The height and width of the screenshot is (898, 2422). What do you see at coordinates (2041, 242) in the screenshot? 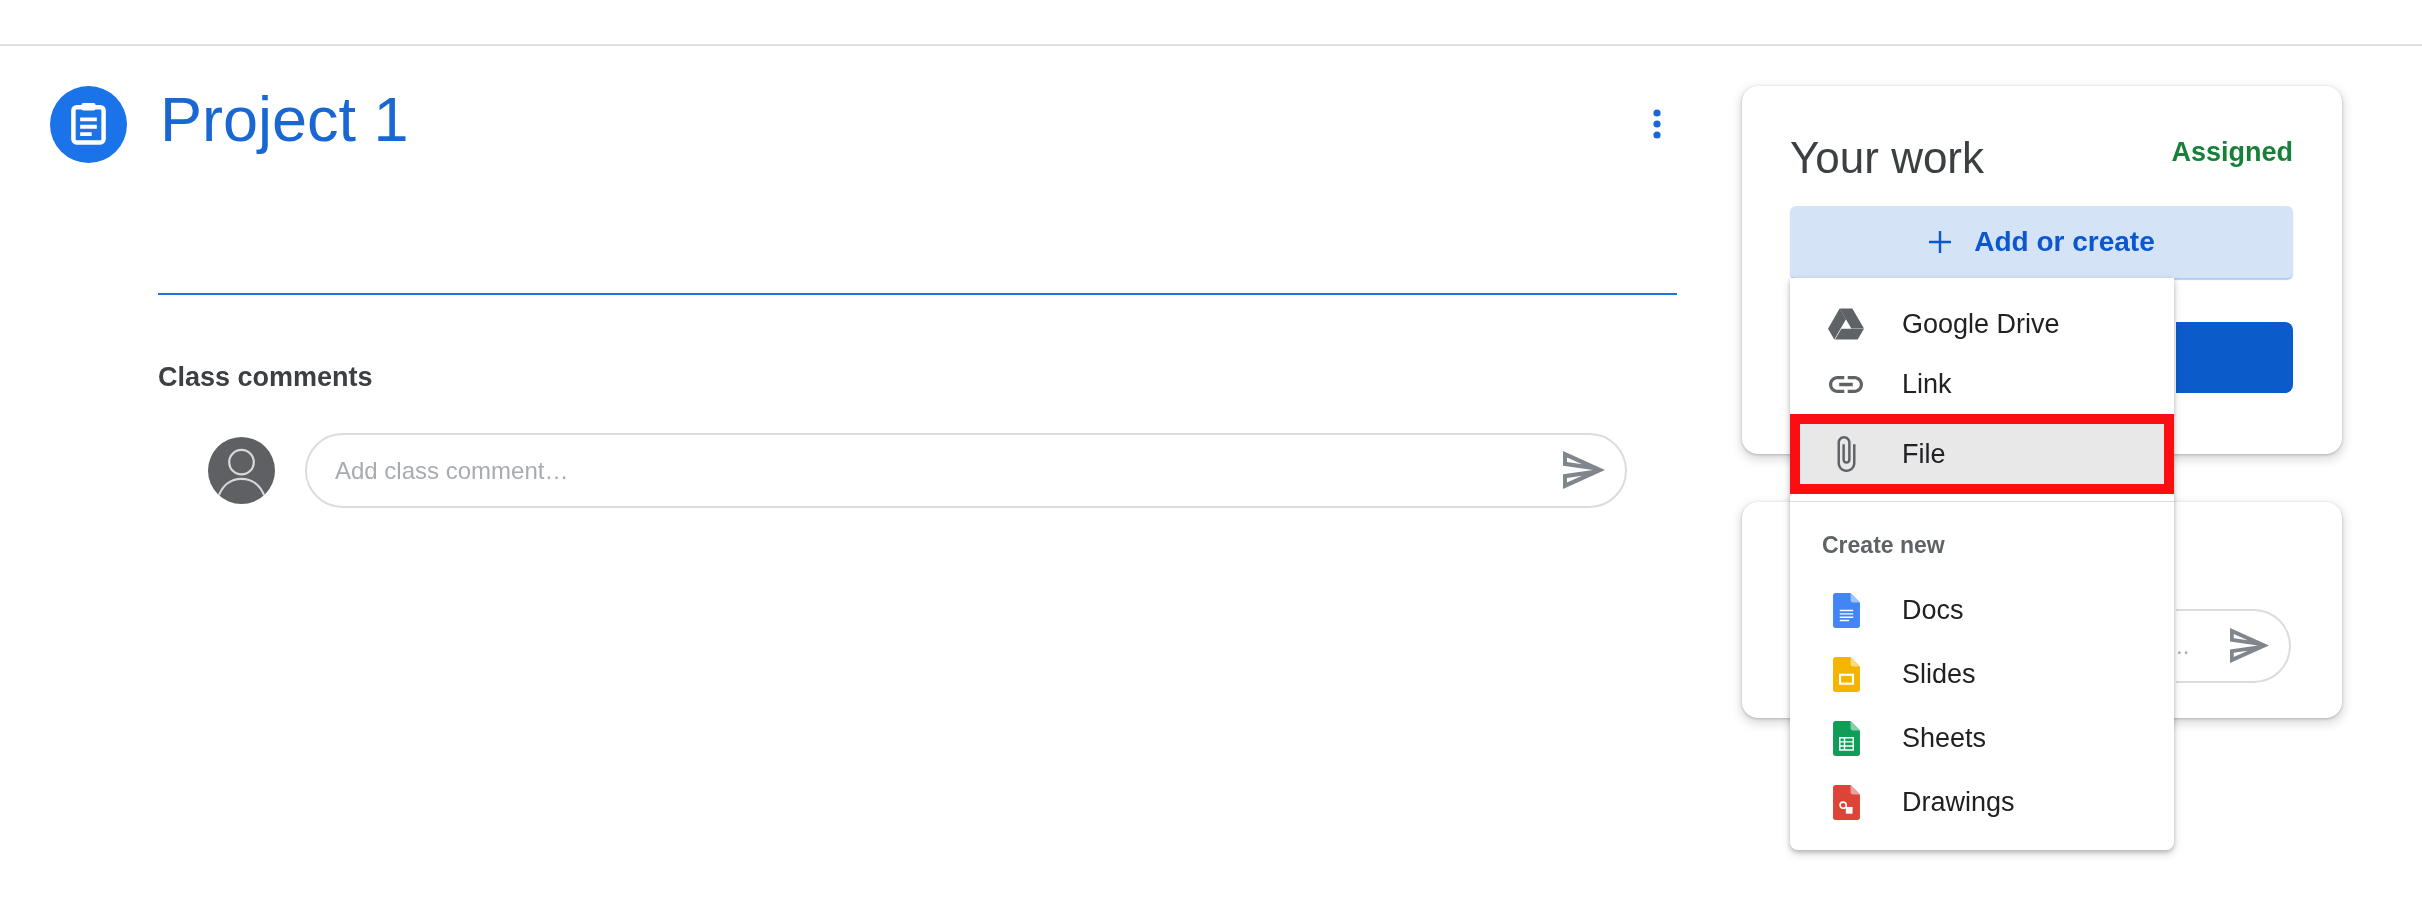
I see `add-or-create-button: Add or create` at bounding box center [2041, 242].